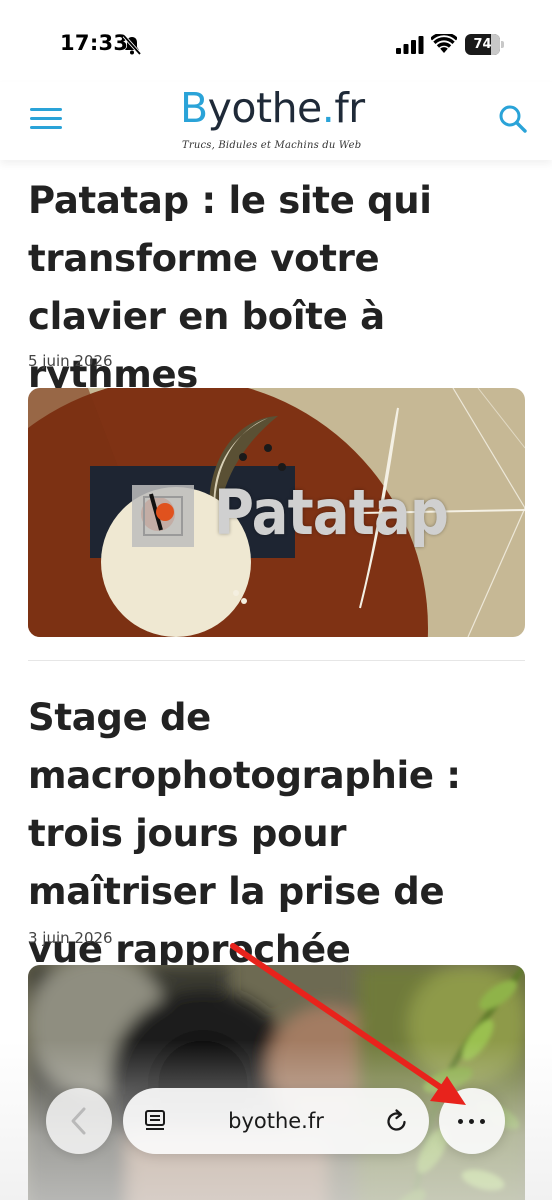 This screenshot has width=552, height=1200. What do you see at coordinates (410, 45) in the screenshot?
I see `cellular-signal-icon` at bounding box center [410, 45].